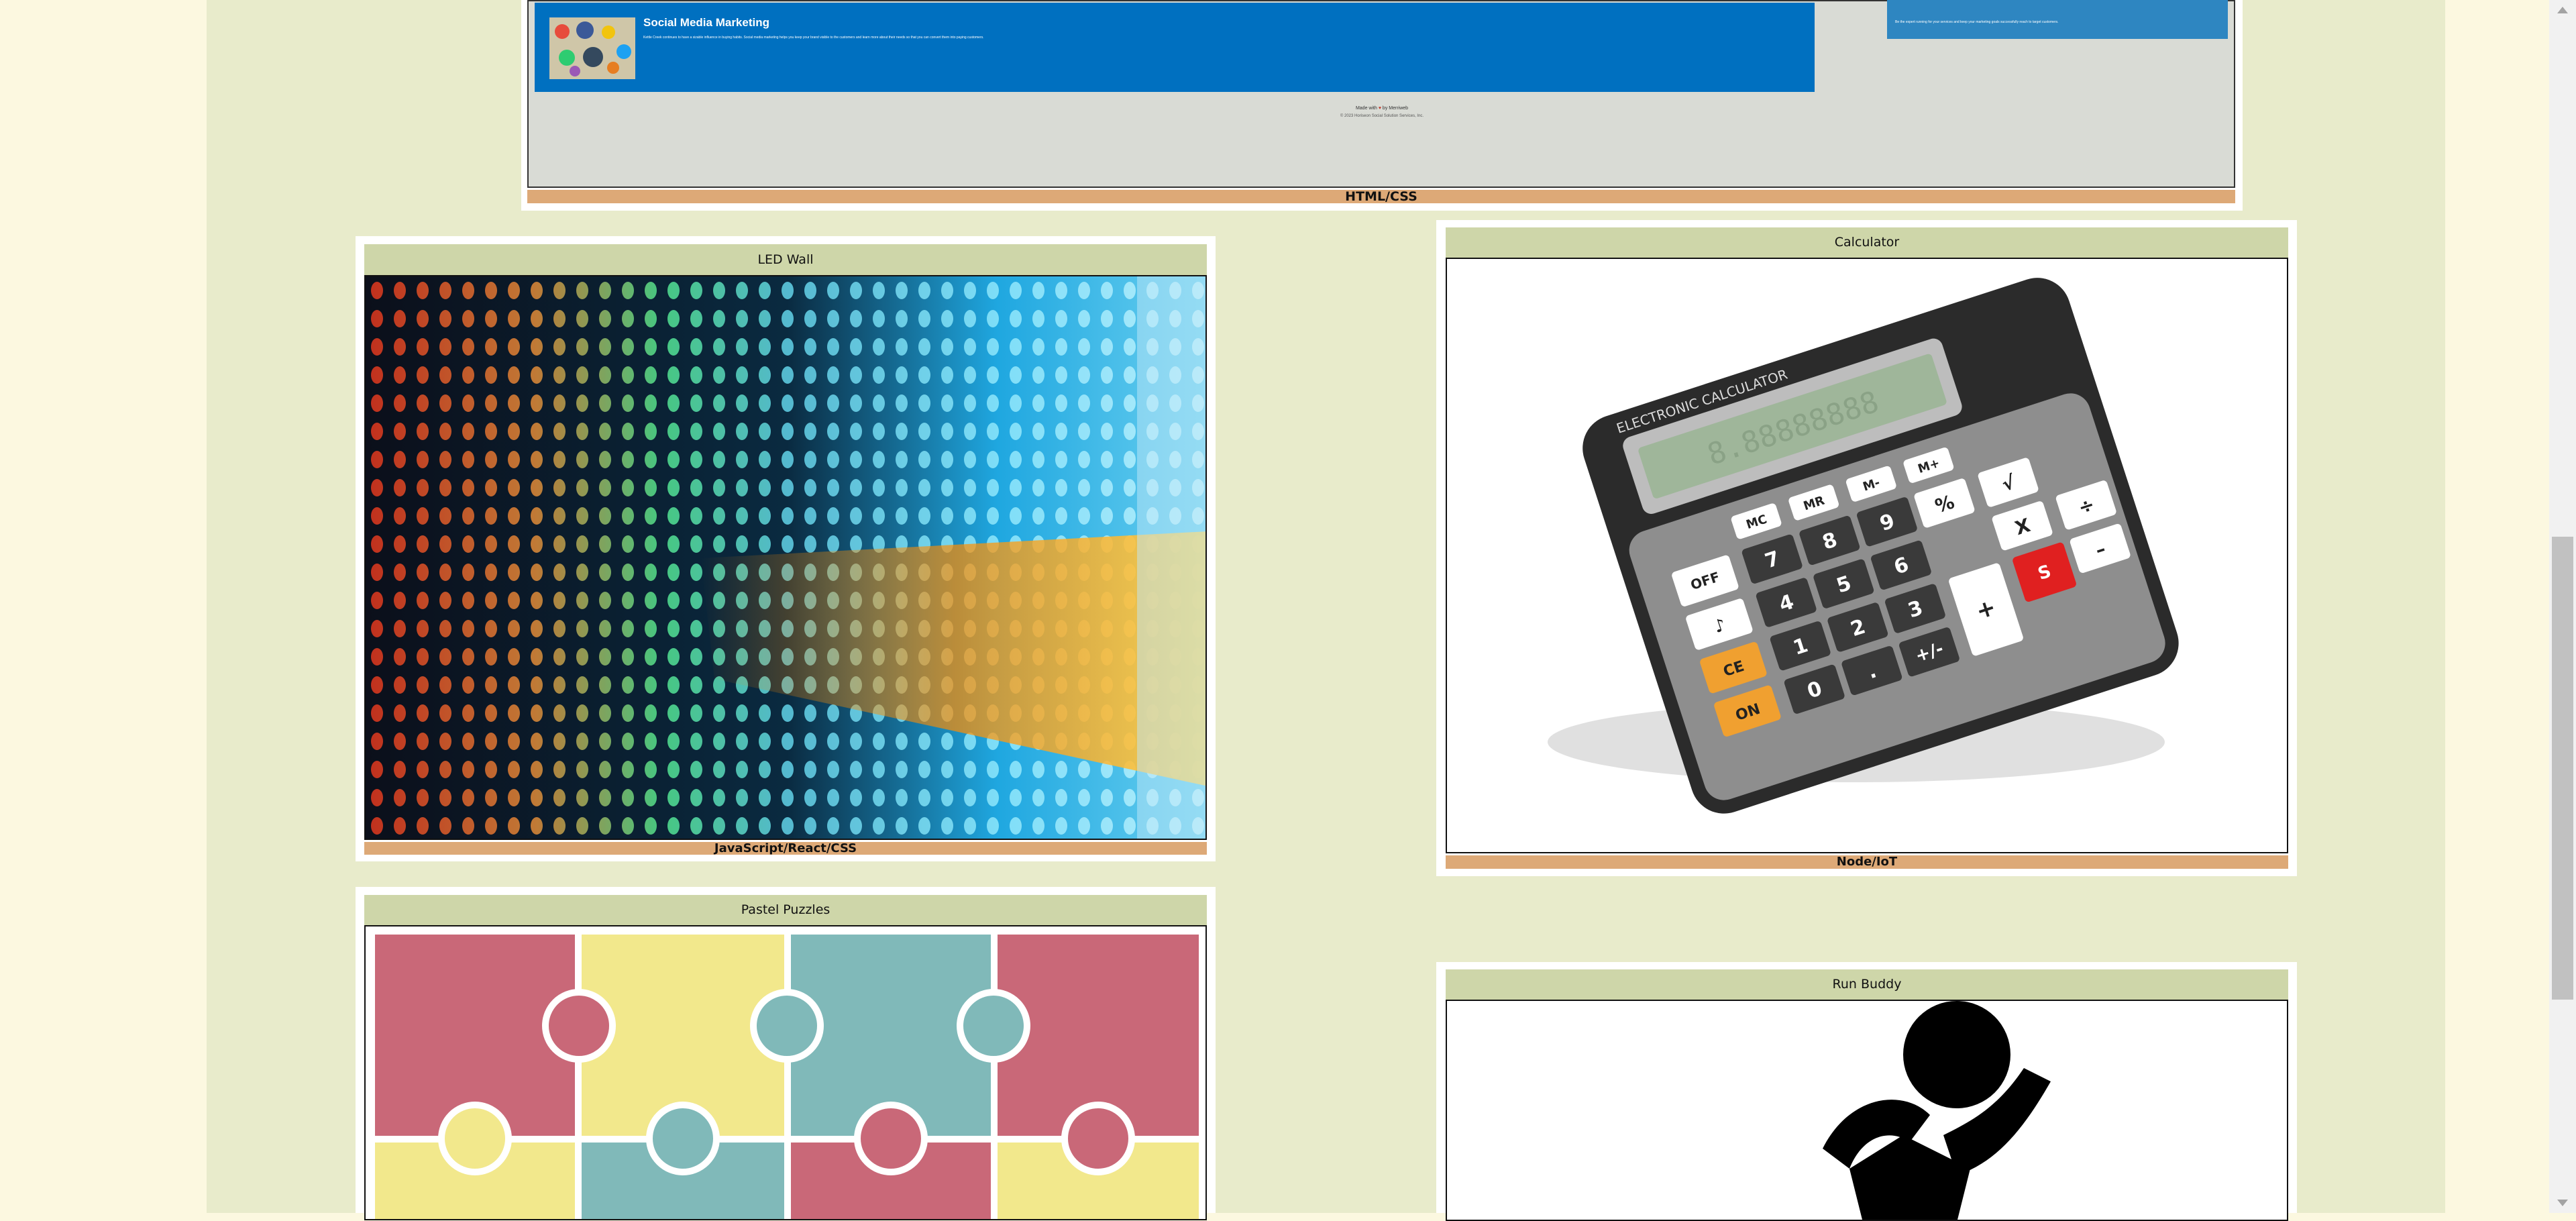 Image resolution: width=2576 pixels, height=1221 pixels. I want to click on scroll-down-icon, so click(2562, 1203).